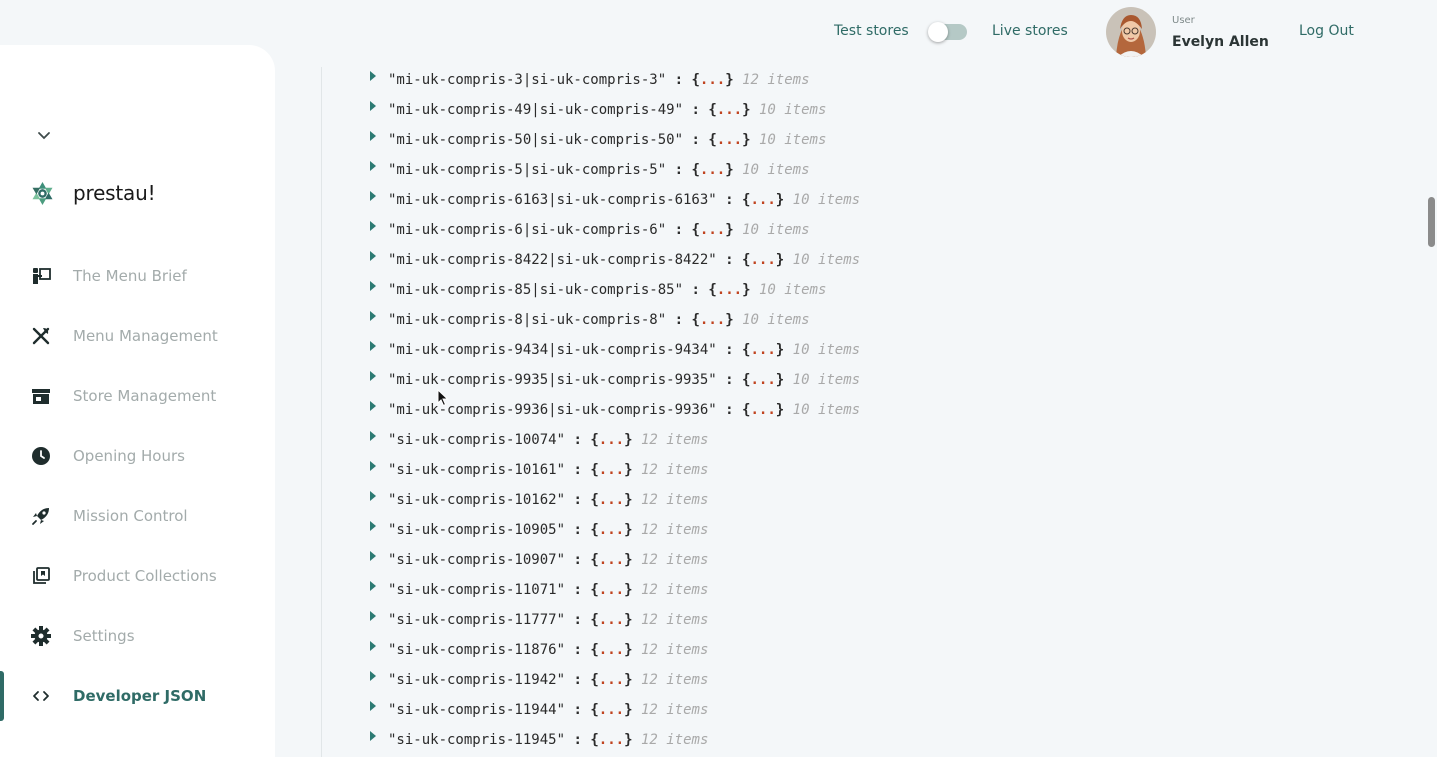 The width and height of the screenshot is (1437, 757). Describe the element at coordinates (577, 500) in the screenshot. I see `json-colon: :` at that location.